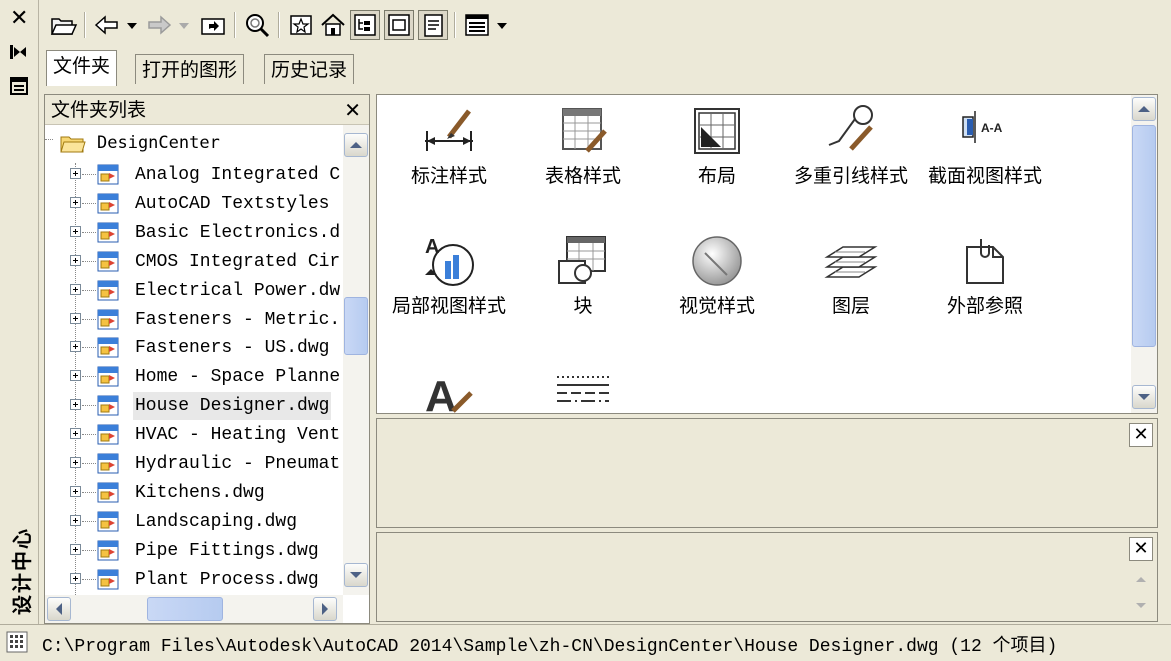 The height and width of the screenshot is (661, 1171). I want to click on tree-root-item: DesignCenter, so click(193, 144).